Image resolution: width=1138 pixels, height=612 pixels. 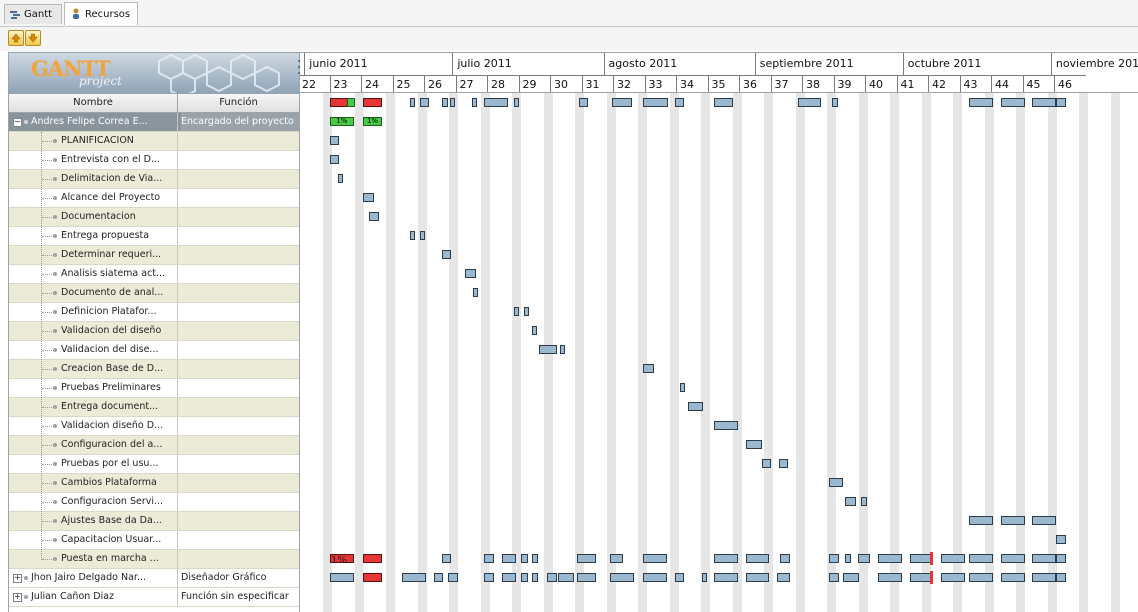 I want to click on task-row: Cambios Plataforma, so click(x=154, y=483).